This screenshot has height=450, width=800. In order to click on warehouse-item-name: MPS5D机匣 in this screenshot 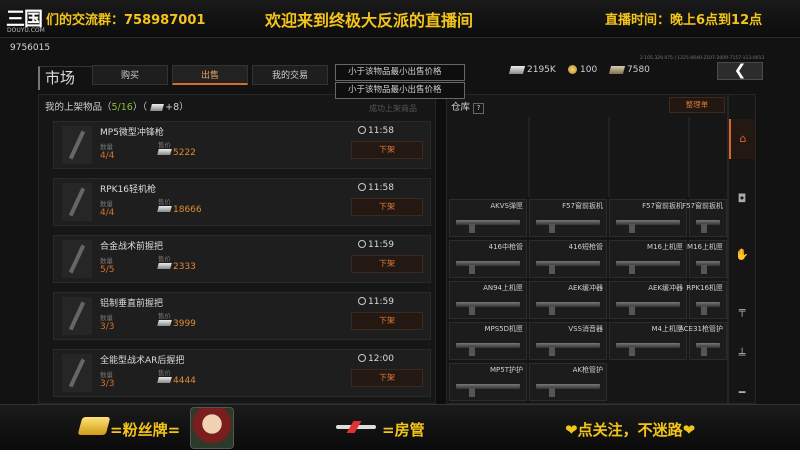, I will do `click(503, 329)`.